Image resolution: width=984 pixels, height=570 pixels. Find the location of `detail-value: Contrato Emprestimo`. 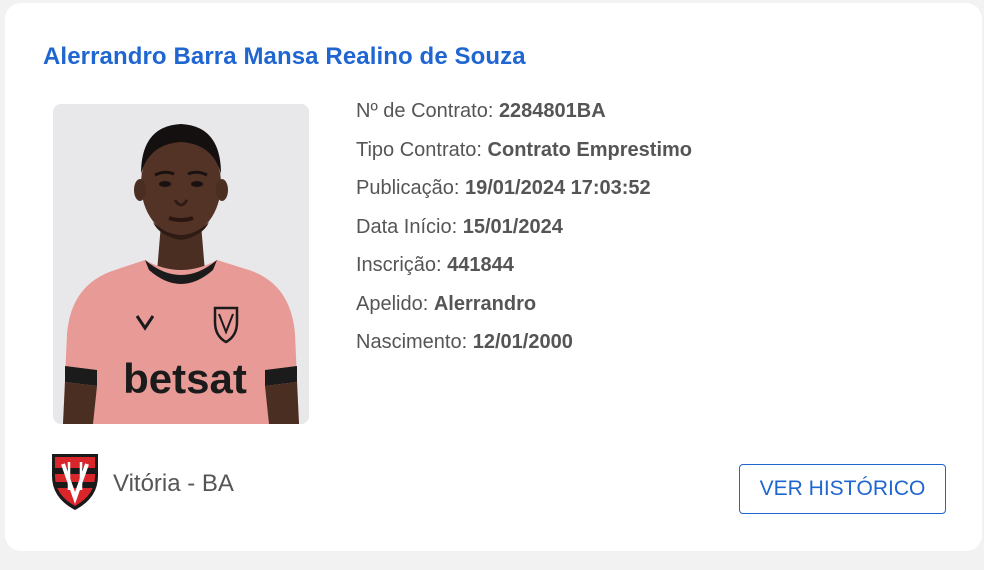

detail-value: Contrato Emprestimo is located at coordinates (590, 149).